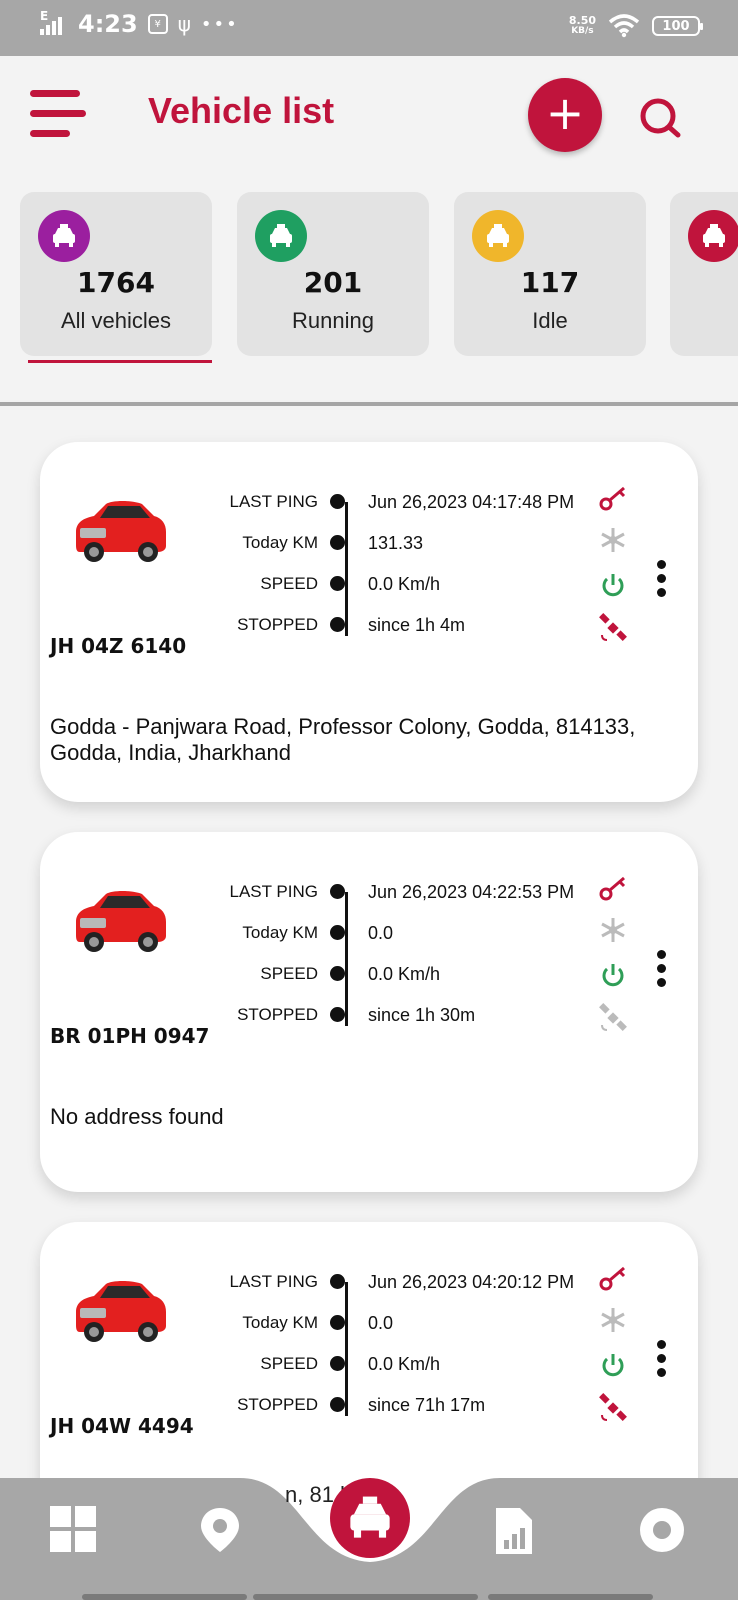 The image size is (738, 1600). What do you see at coordinates (58, 115) in the screenshot?
I see `menu-button` at bounding box center [58, 115].